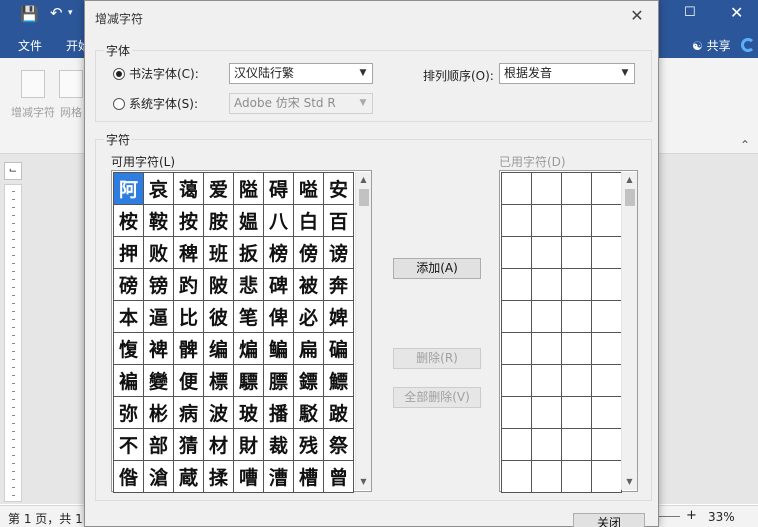  What do you see at coordinates (159, 285) in the screenshot?
I see `char-cell: 镑` at bounding box center [159, 285].